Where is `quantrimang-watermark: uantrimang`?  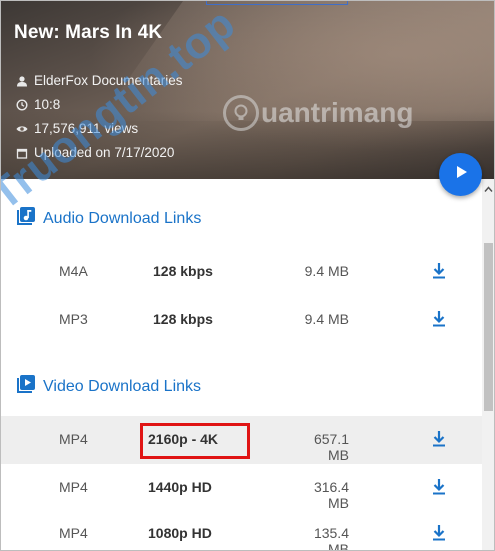
quantrimang-watermark: uantrimang is located at coordinates (318, 113).